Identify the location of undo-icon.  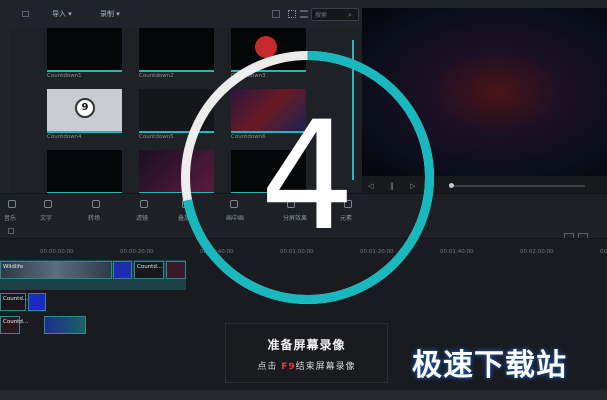
(11, 231).